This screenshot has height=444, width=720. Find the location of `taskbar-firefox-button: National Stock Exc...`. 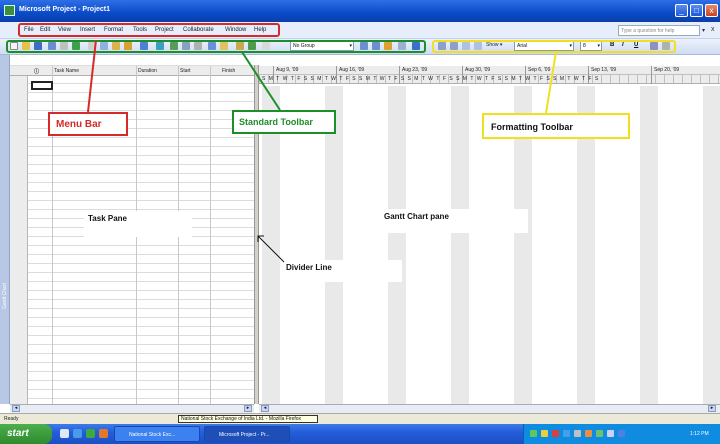

taskbar-firefox-button: National Stock Exc... is located at coordinates (157, 434).